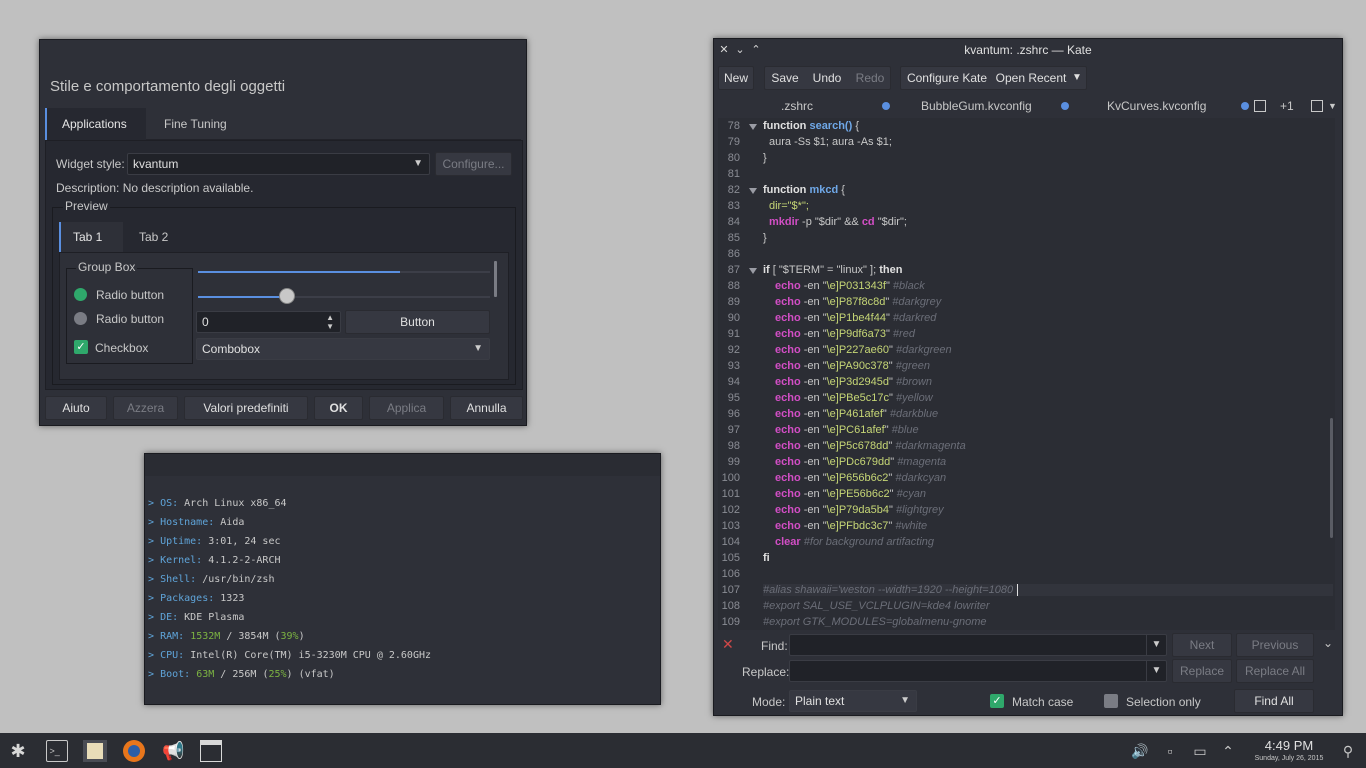  What do you see at coordinates (196, 598) in the screenshot?
I see `terminal-line: > Packages: 1323` at bounding box center [196, 598].